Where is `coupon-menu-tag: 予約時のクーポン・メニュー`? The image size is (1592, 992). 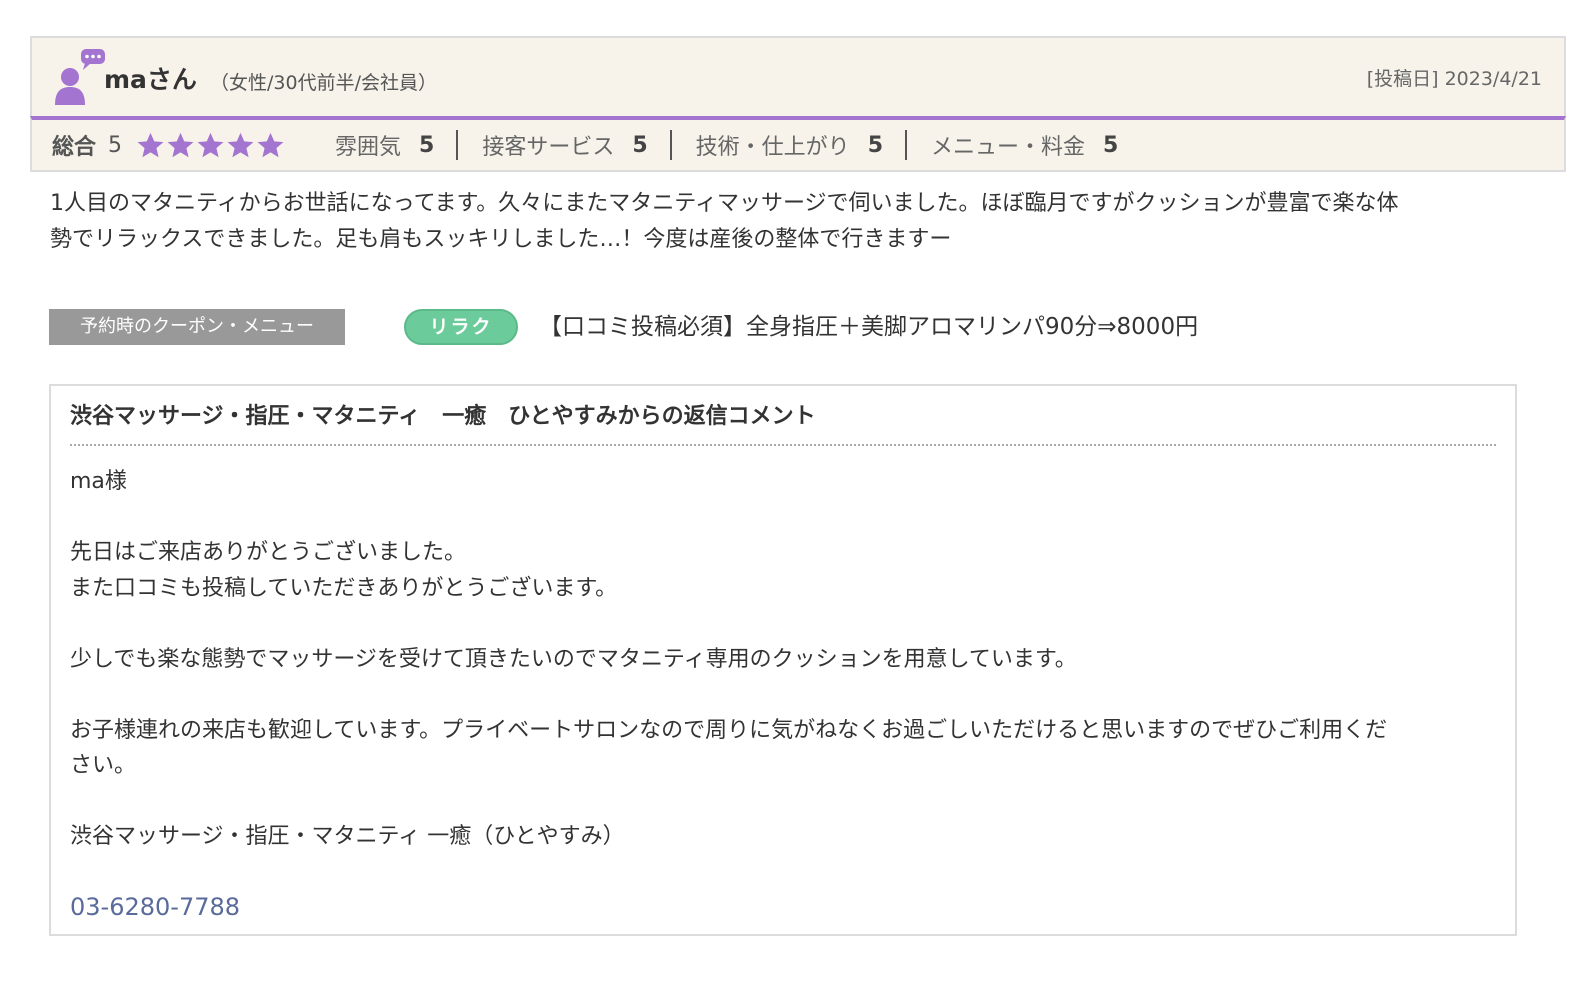 coupon-menu-tag: 予約時のクーポン・メニュー is located at coordinates (197, 327).